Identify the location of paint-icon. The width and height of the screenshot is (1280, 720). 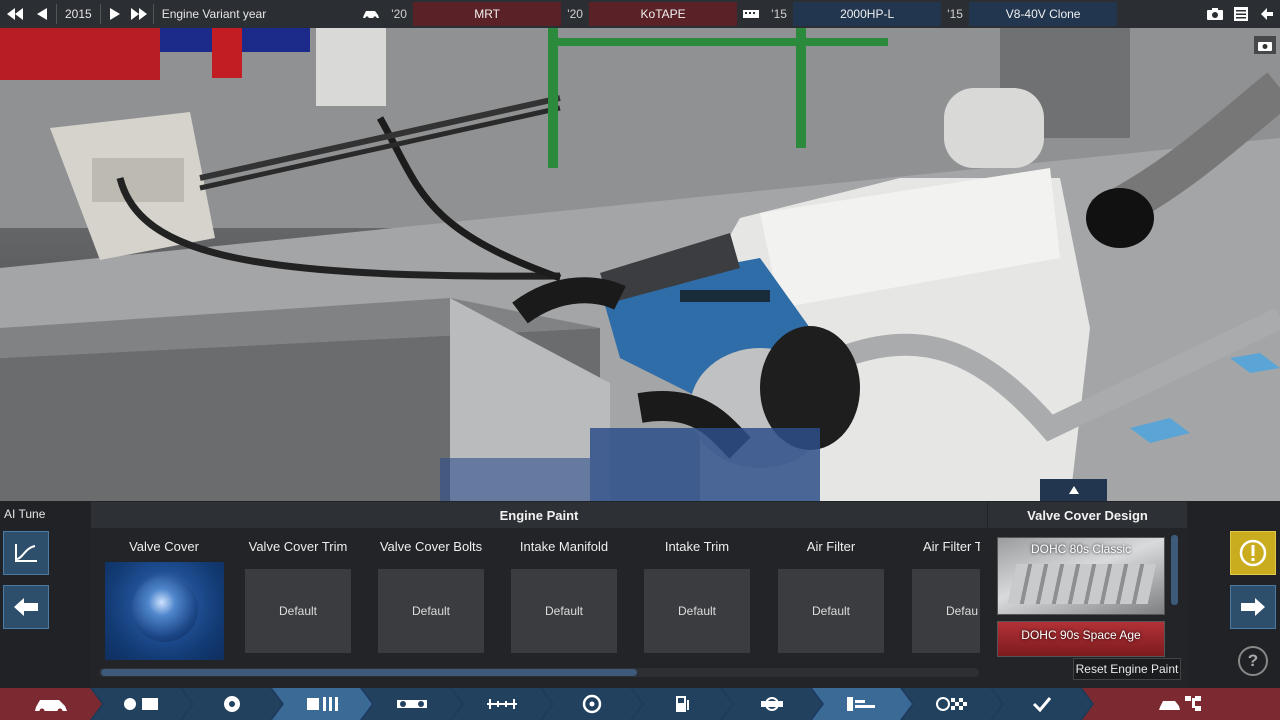
(862, 704).